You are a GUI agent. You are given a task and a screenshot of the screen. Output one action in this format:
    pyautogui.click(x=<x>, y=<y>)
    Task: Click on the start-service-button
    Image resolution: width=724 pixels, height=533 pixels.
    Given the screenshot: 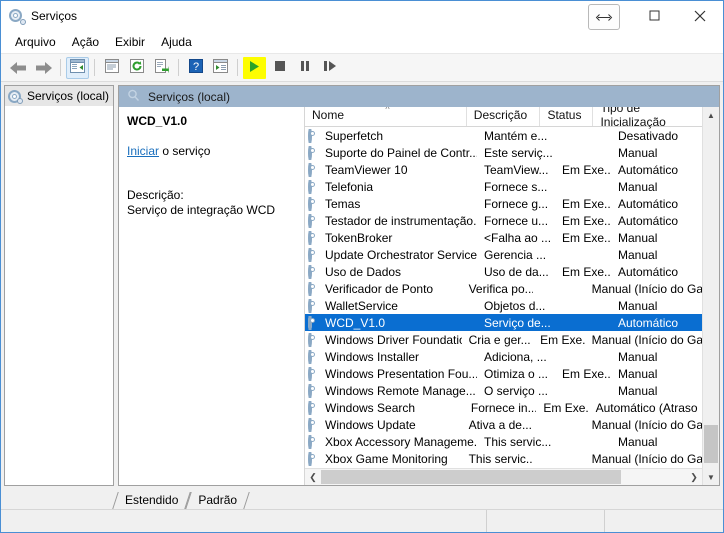 What is the action you would take?
    pyautogui.click(x=254, y=67)
    